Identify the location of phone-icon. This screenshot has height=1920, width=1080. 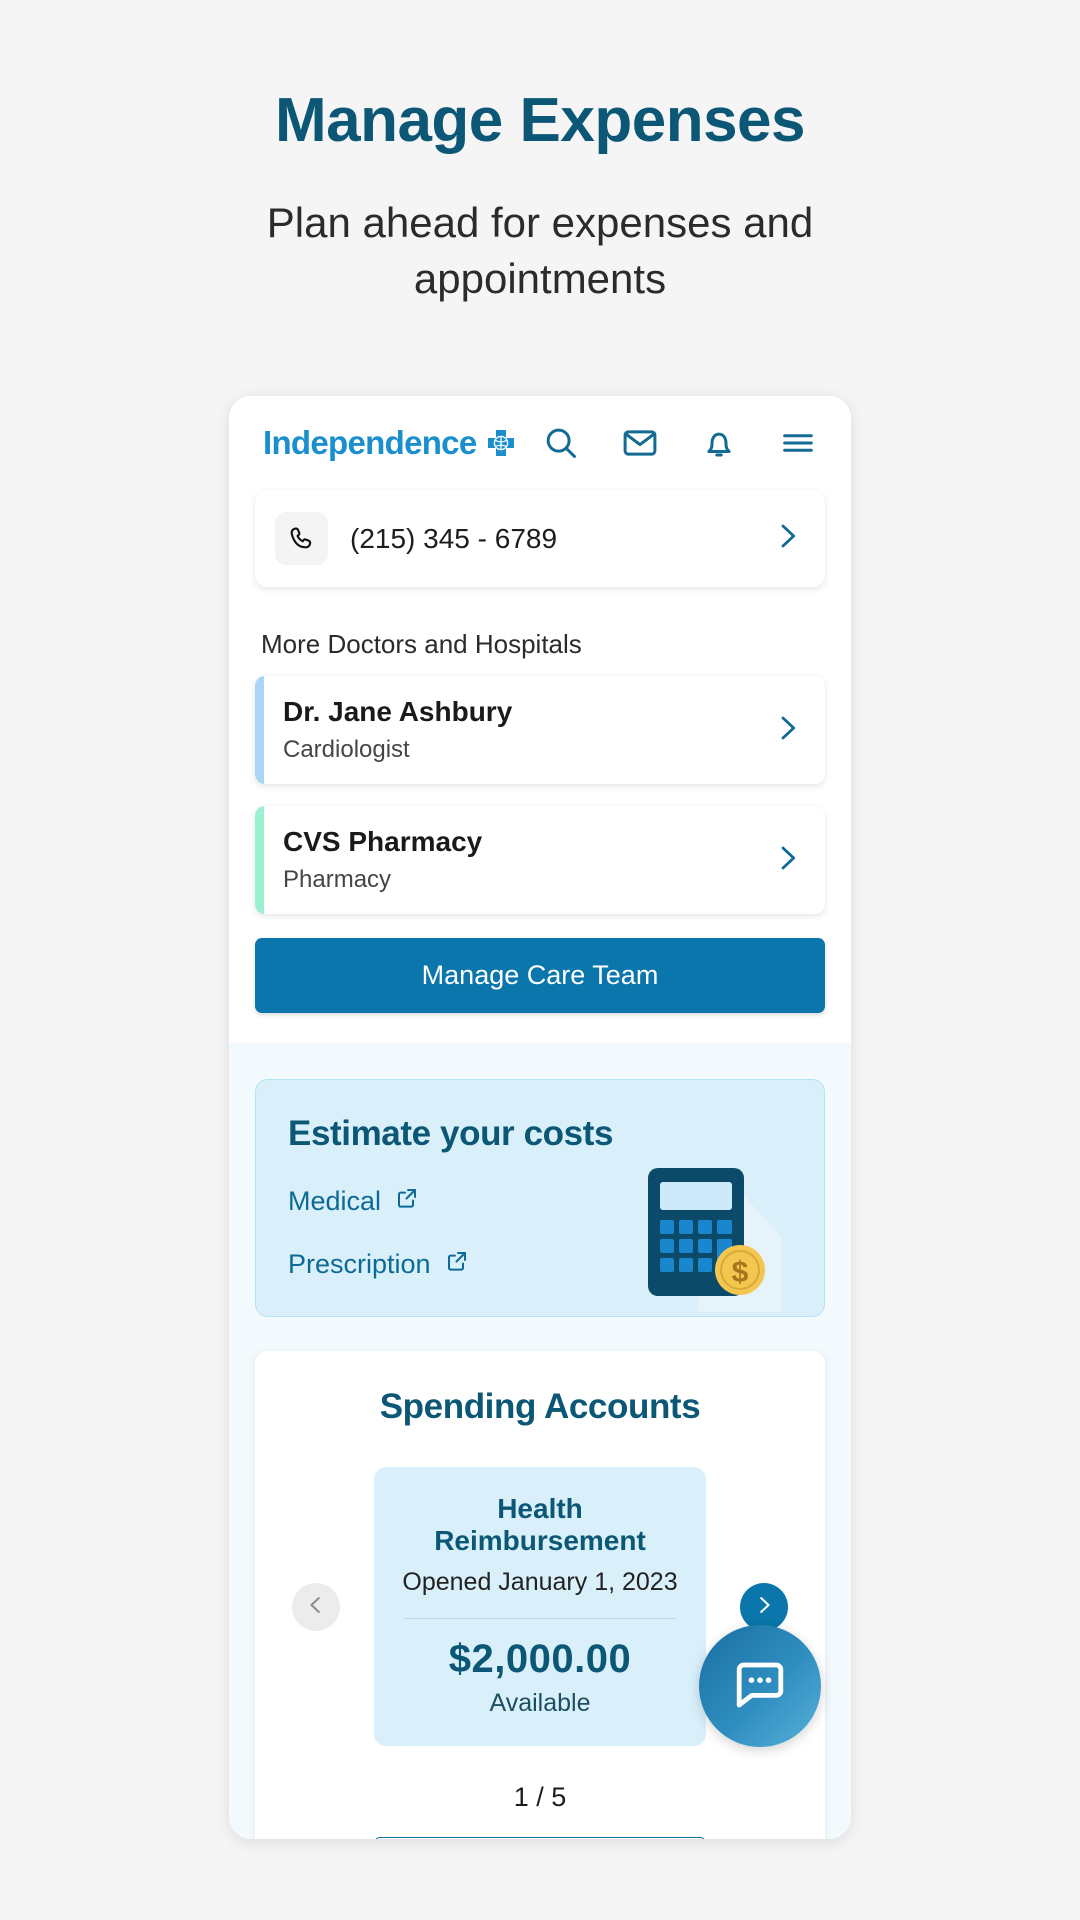
(301, 538).